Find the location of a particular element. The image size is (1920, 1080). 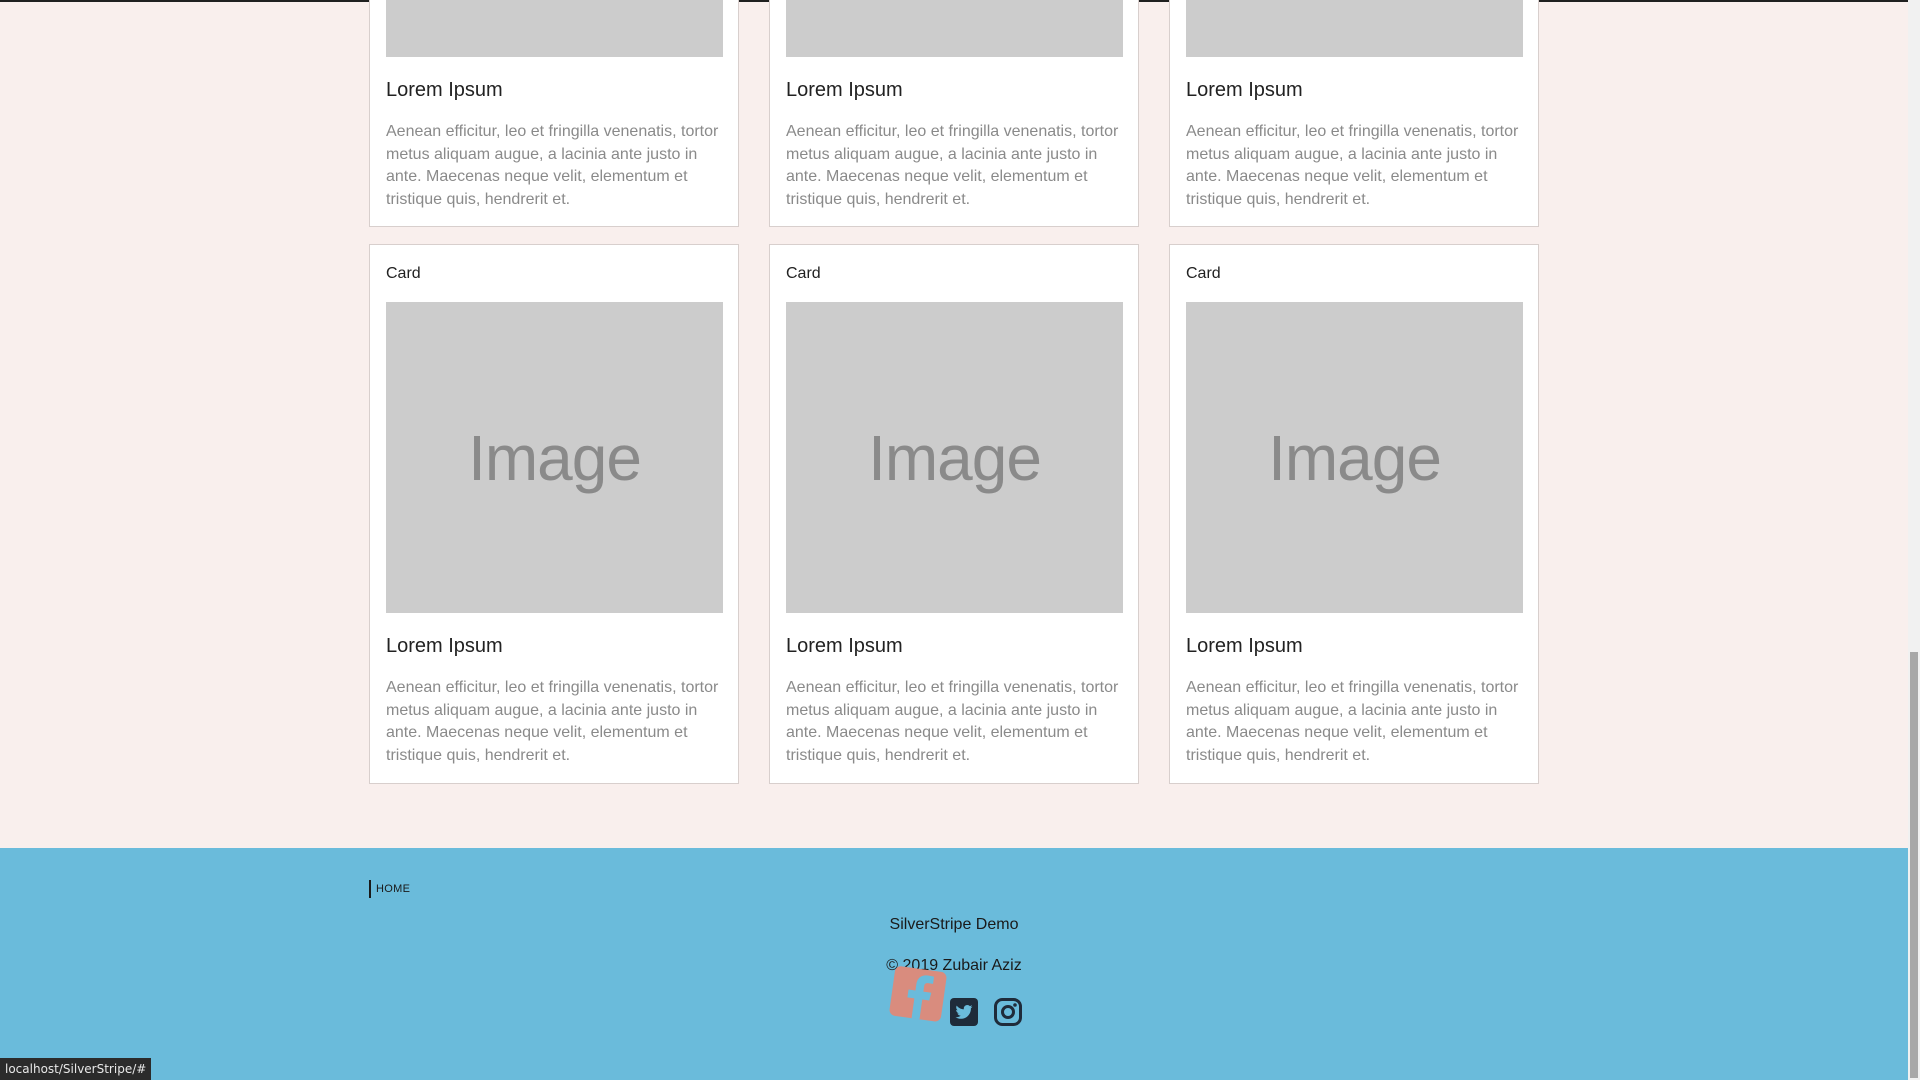

instagram-icon is located at coordinates (1008, 1012).